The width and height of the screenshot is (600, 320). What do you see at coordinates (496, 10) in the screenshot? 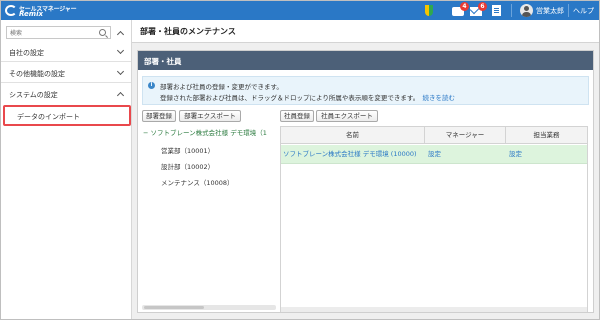
I see `document-icon` at bounding box center [496, 10].